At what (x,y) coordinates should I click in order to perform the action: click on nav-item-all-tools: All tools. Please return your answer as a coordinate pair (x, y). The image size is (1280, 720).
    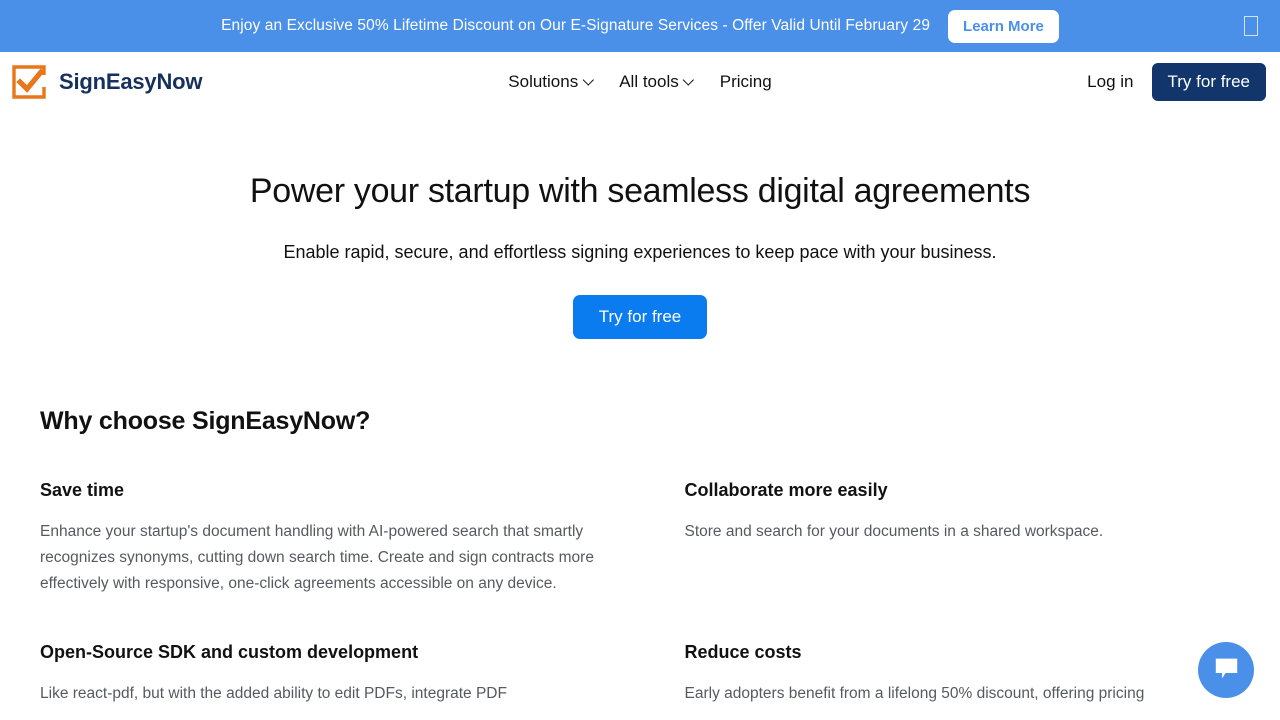
    Looking at the image, I should click on (656, 82).